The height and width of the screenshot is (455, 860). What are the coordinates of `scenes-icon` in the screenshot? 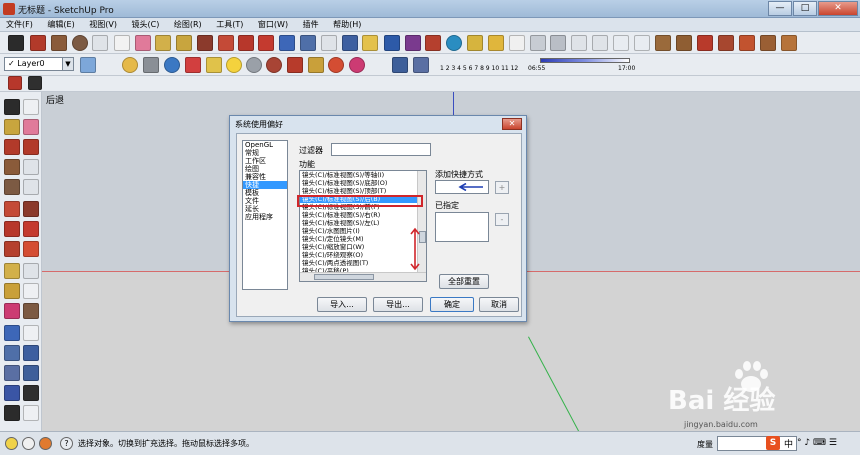 It's located at (214, 65).